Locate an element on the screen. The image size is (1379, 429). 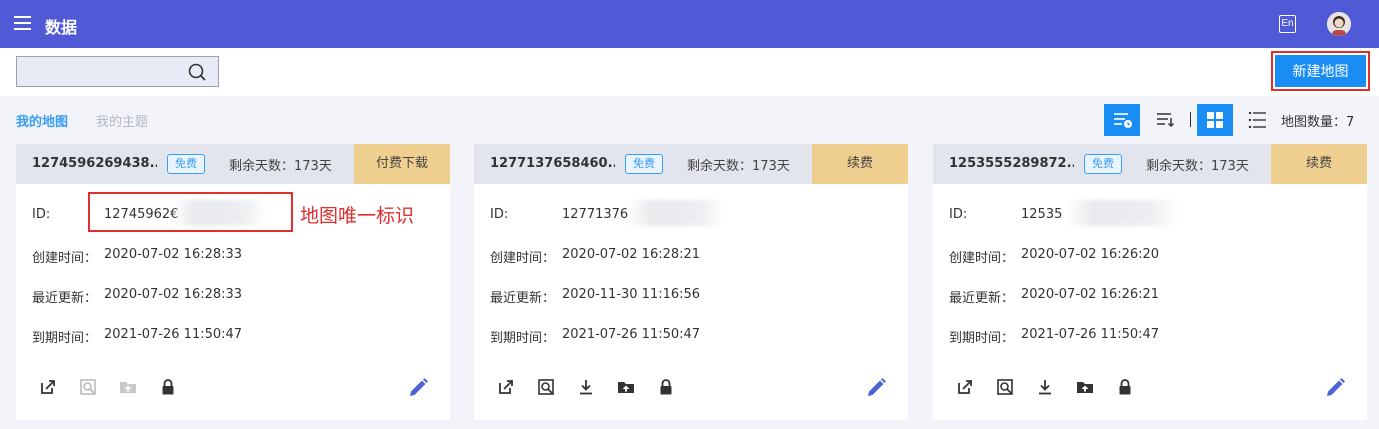
paid-download-button: 付费下载 is located at coordinates (402, 164).